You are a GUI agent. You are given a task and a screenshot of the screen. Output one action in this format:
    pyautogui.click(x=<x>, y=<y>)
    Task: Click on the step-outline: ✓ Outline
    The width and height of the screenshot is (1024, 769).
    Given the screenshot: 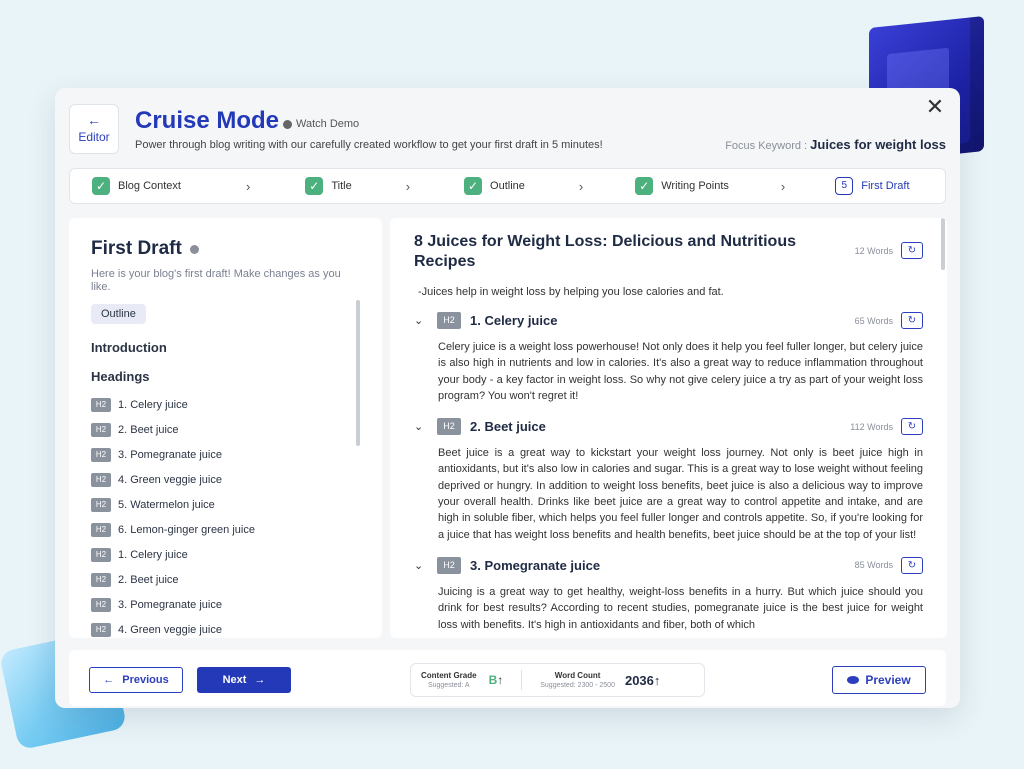 What is the action you would take?
    pyautogui.click(x=494, y=186)
    